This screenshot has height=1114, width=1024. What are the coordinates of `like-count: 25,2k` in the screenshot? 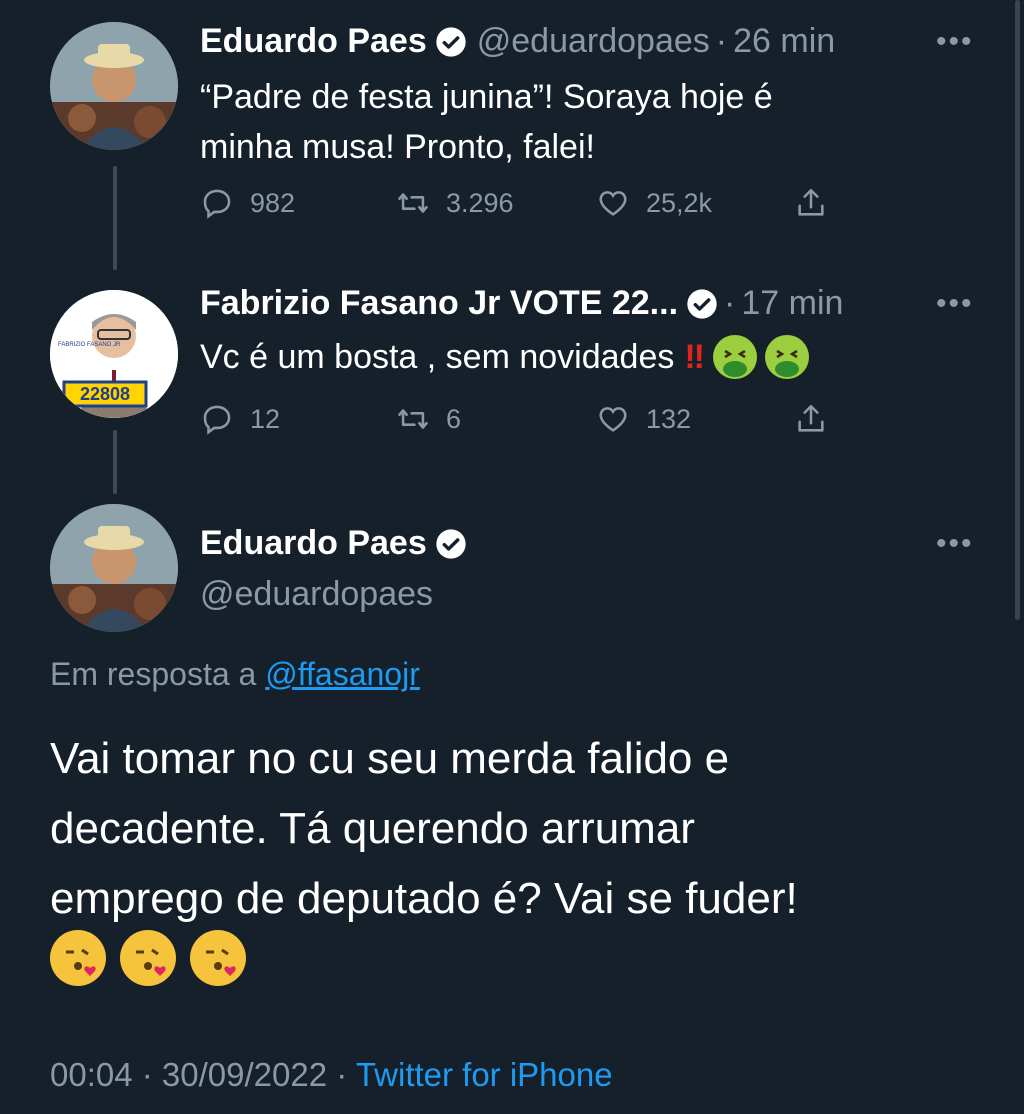 It's located at (679, 202).